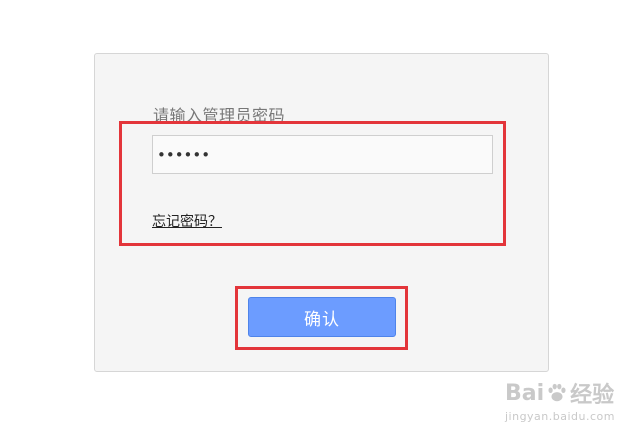 The height and width of the screenshot is (435, 633). What do you see at coordinates (322, 317) in the screenshot?
I see `confirm-button: 确认` at bounding box center [322, 317].